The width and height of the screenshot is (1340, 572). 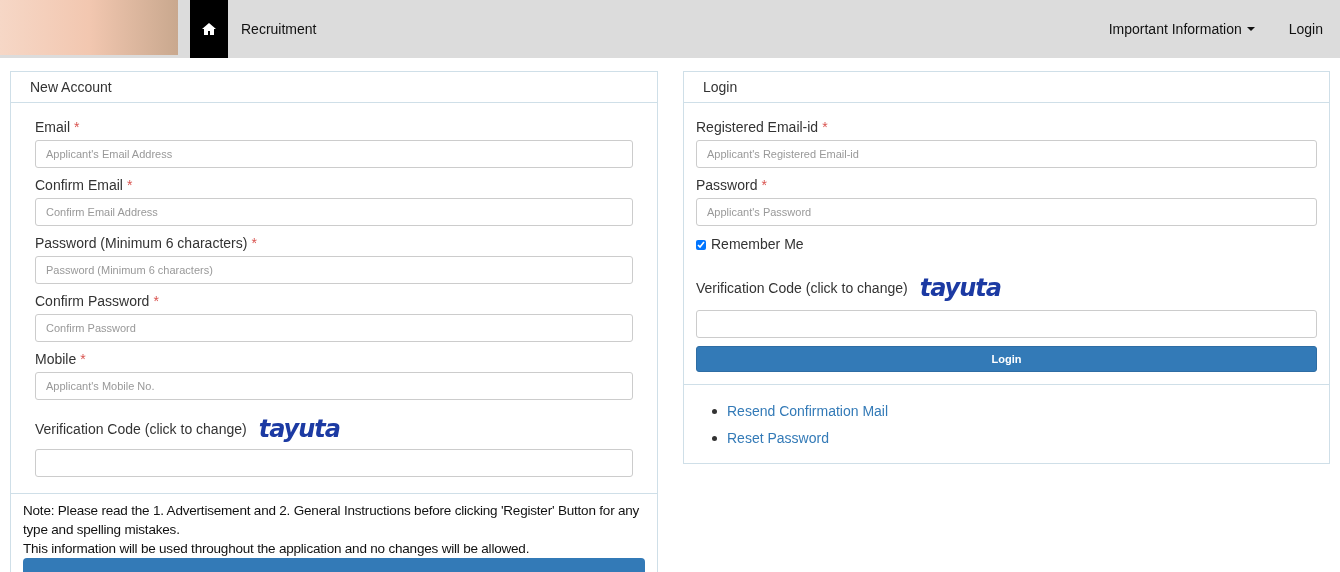 I want to click on field-label: Mobile, so click(x=56, y=359).